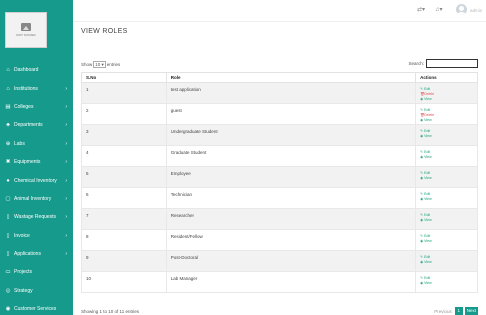  I want to click on sidebar-item-equipments: ✖ Equipments ›, so click(36, 162).